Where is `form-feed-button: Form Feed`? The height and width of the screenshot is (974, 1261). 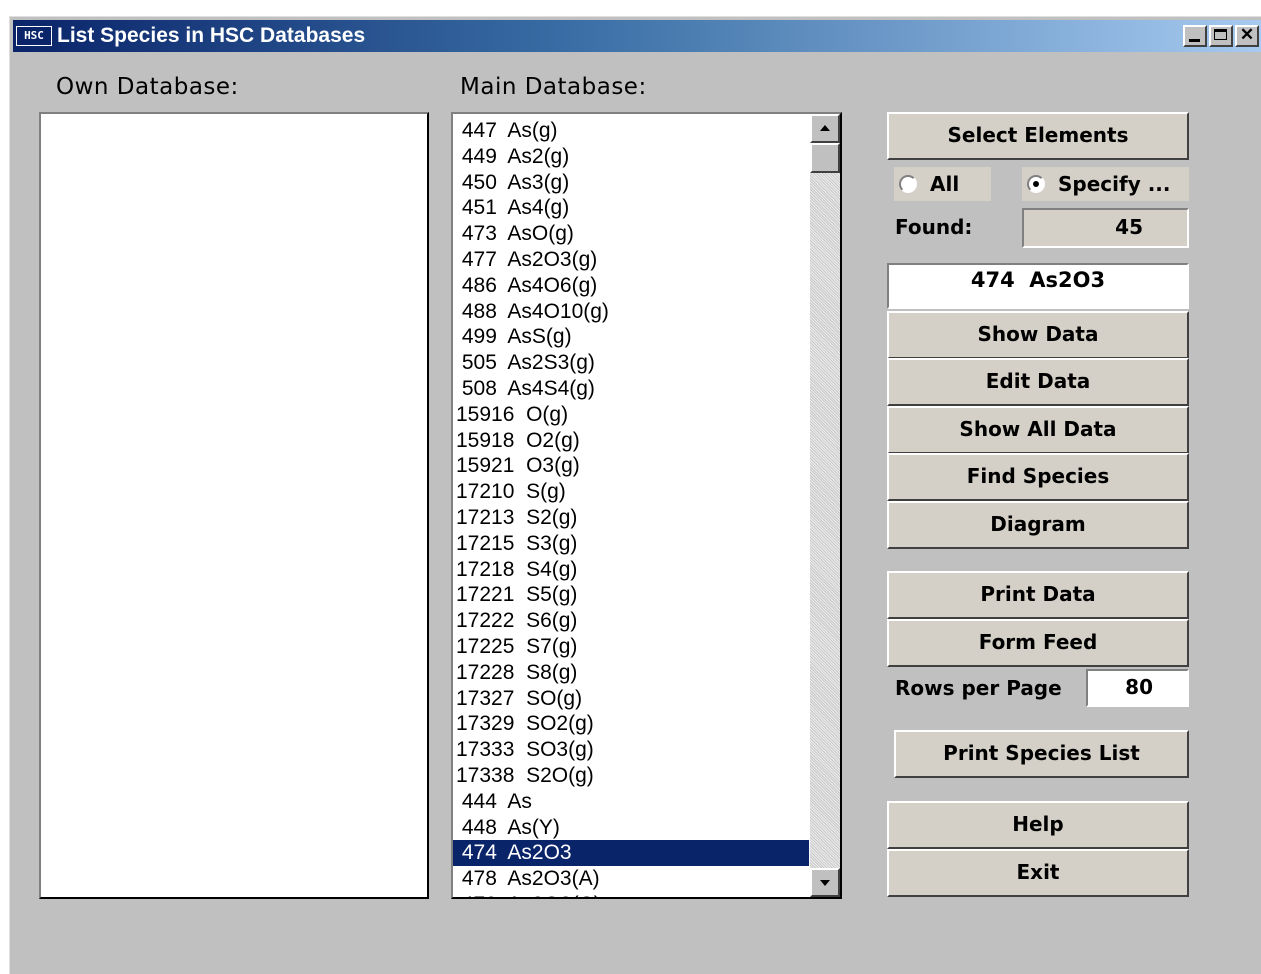 form-feed-button: Form Feed is located at coordinates (1038, 643).